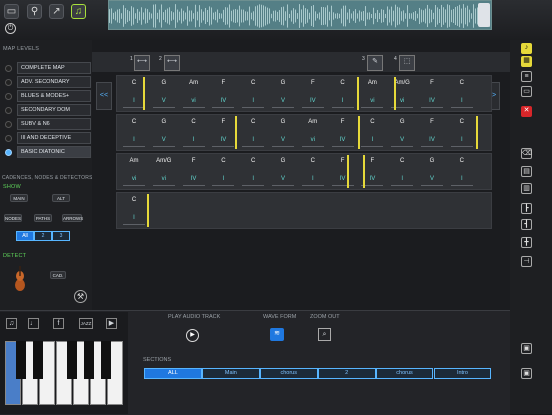 This screenshot has height=415, width=552. What do you see at coordinates (164, 172) in the screenshot?
I see `chord-cell: Am/G vi` at bounding box center [164, 172].